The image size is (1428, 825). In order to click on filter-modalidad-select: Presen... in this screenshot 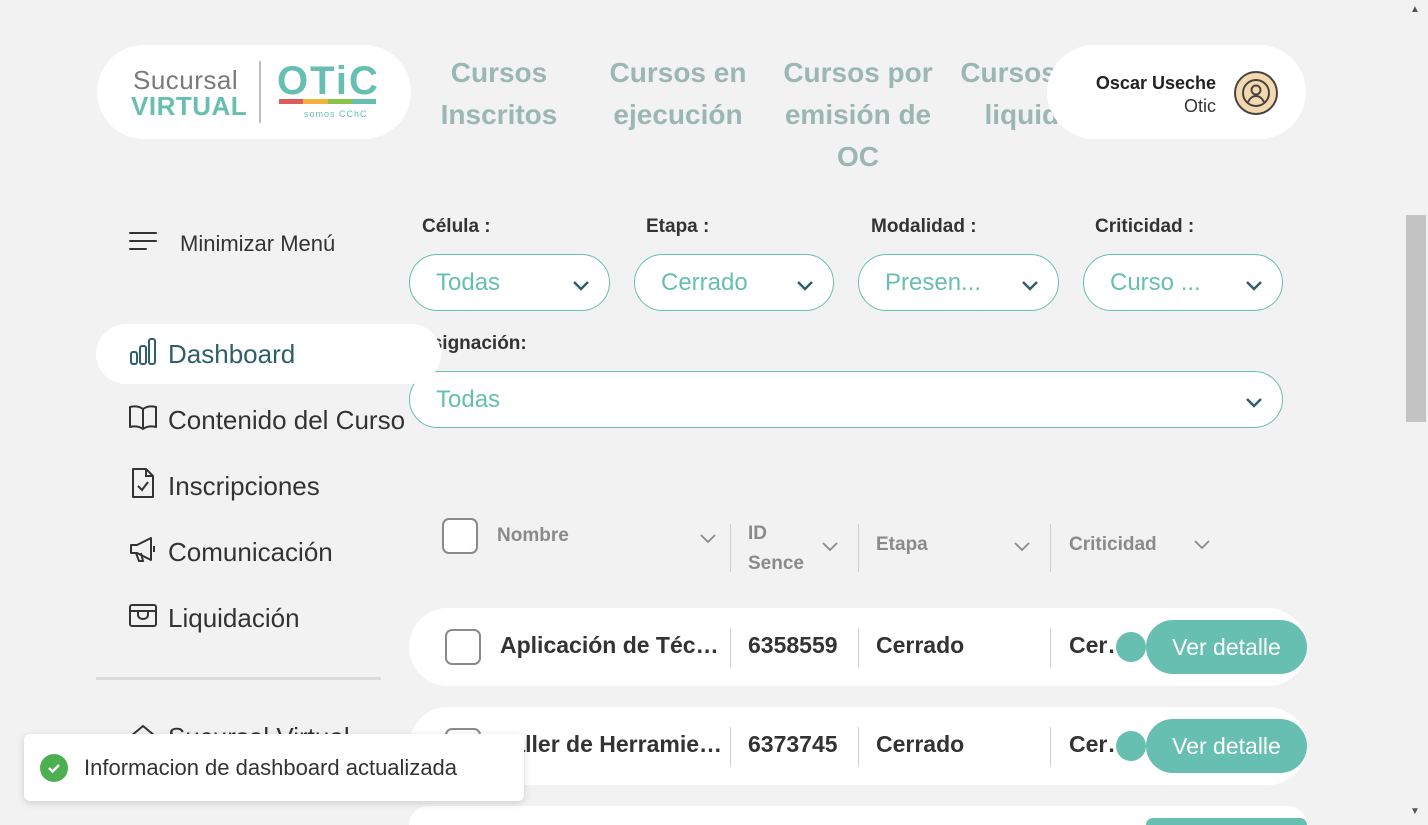, I will do `click(958, 282)`.